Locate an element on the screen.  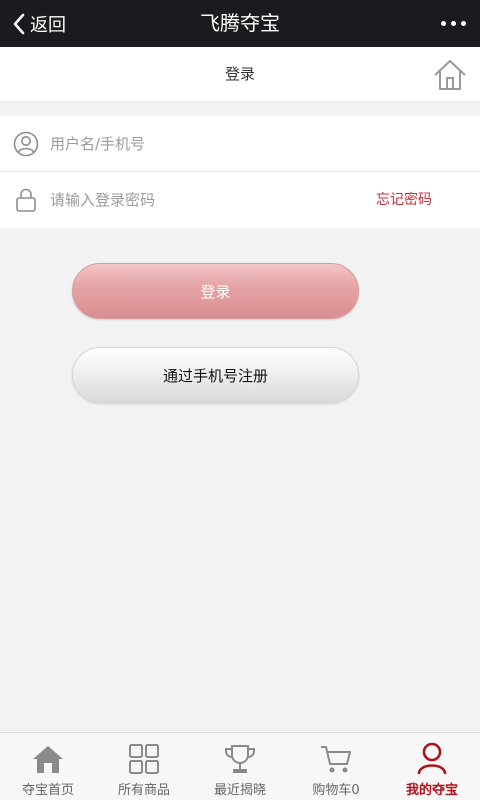
login-form: 忘记密码 is located at coordinates (240, 172).